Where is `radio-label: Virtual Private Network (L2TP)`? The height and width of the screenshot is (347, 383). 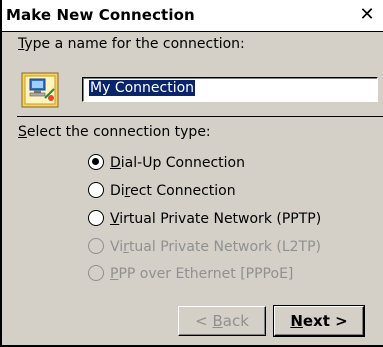
radio-label: Virtual Private Network (L2TP) is located at coordinates (216, 247).